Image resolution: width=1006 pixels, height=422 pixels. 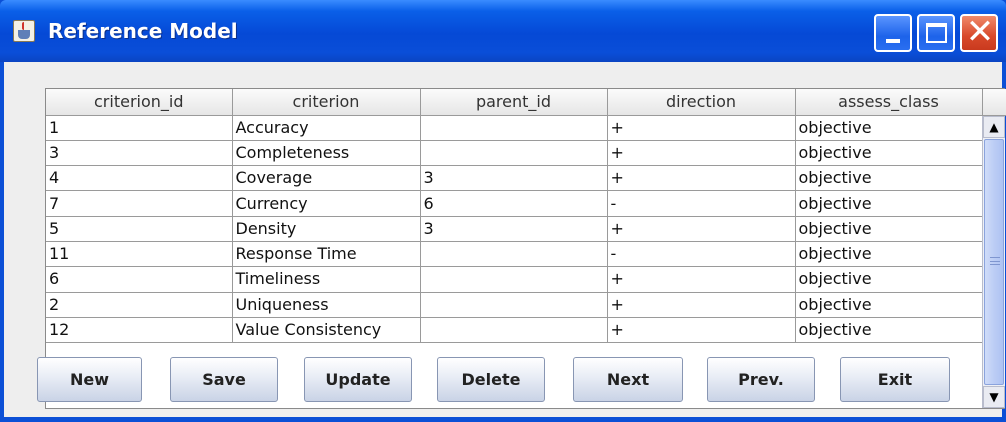 I want to click on update-button: Update, so click(x=358, y=379).